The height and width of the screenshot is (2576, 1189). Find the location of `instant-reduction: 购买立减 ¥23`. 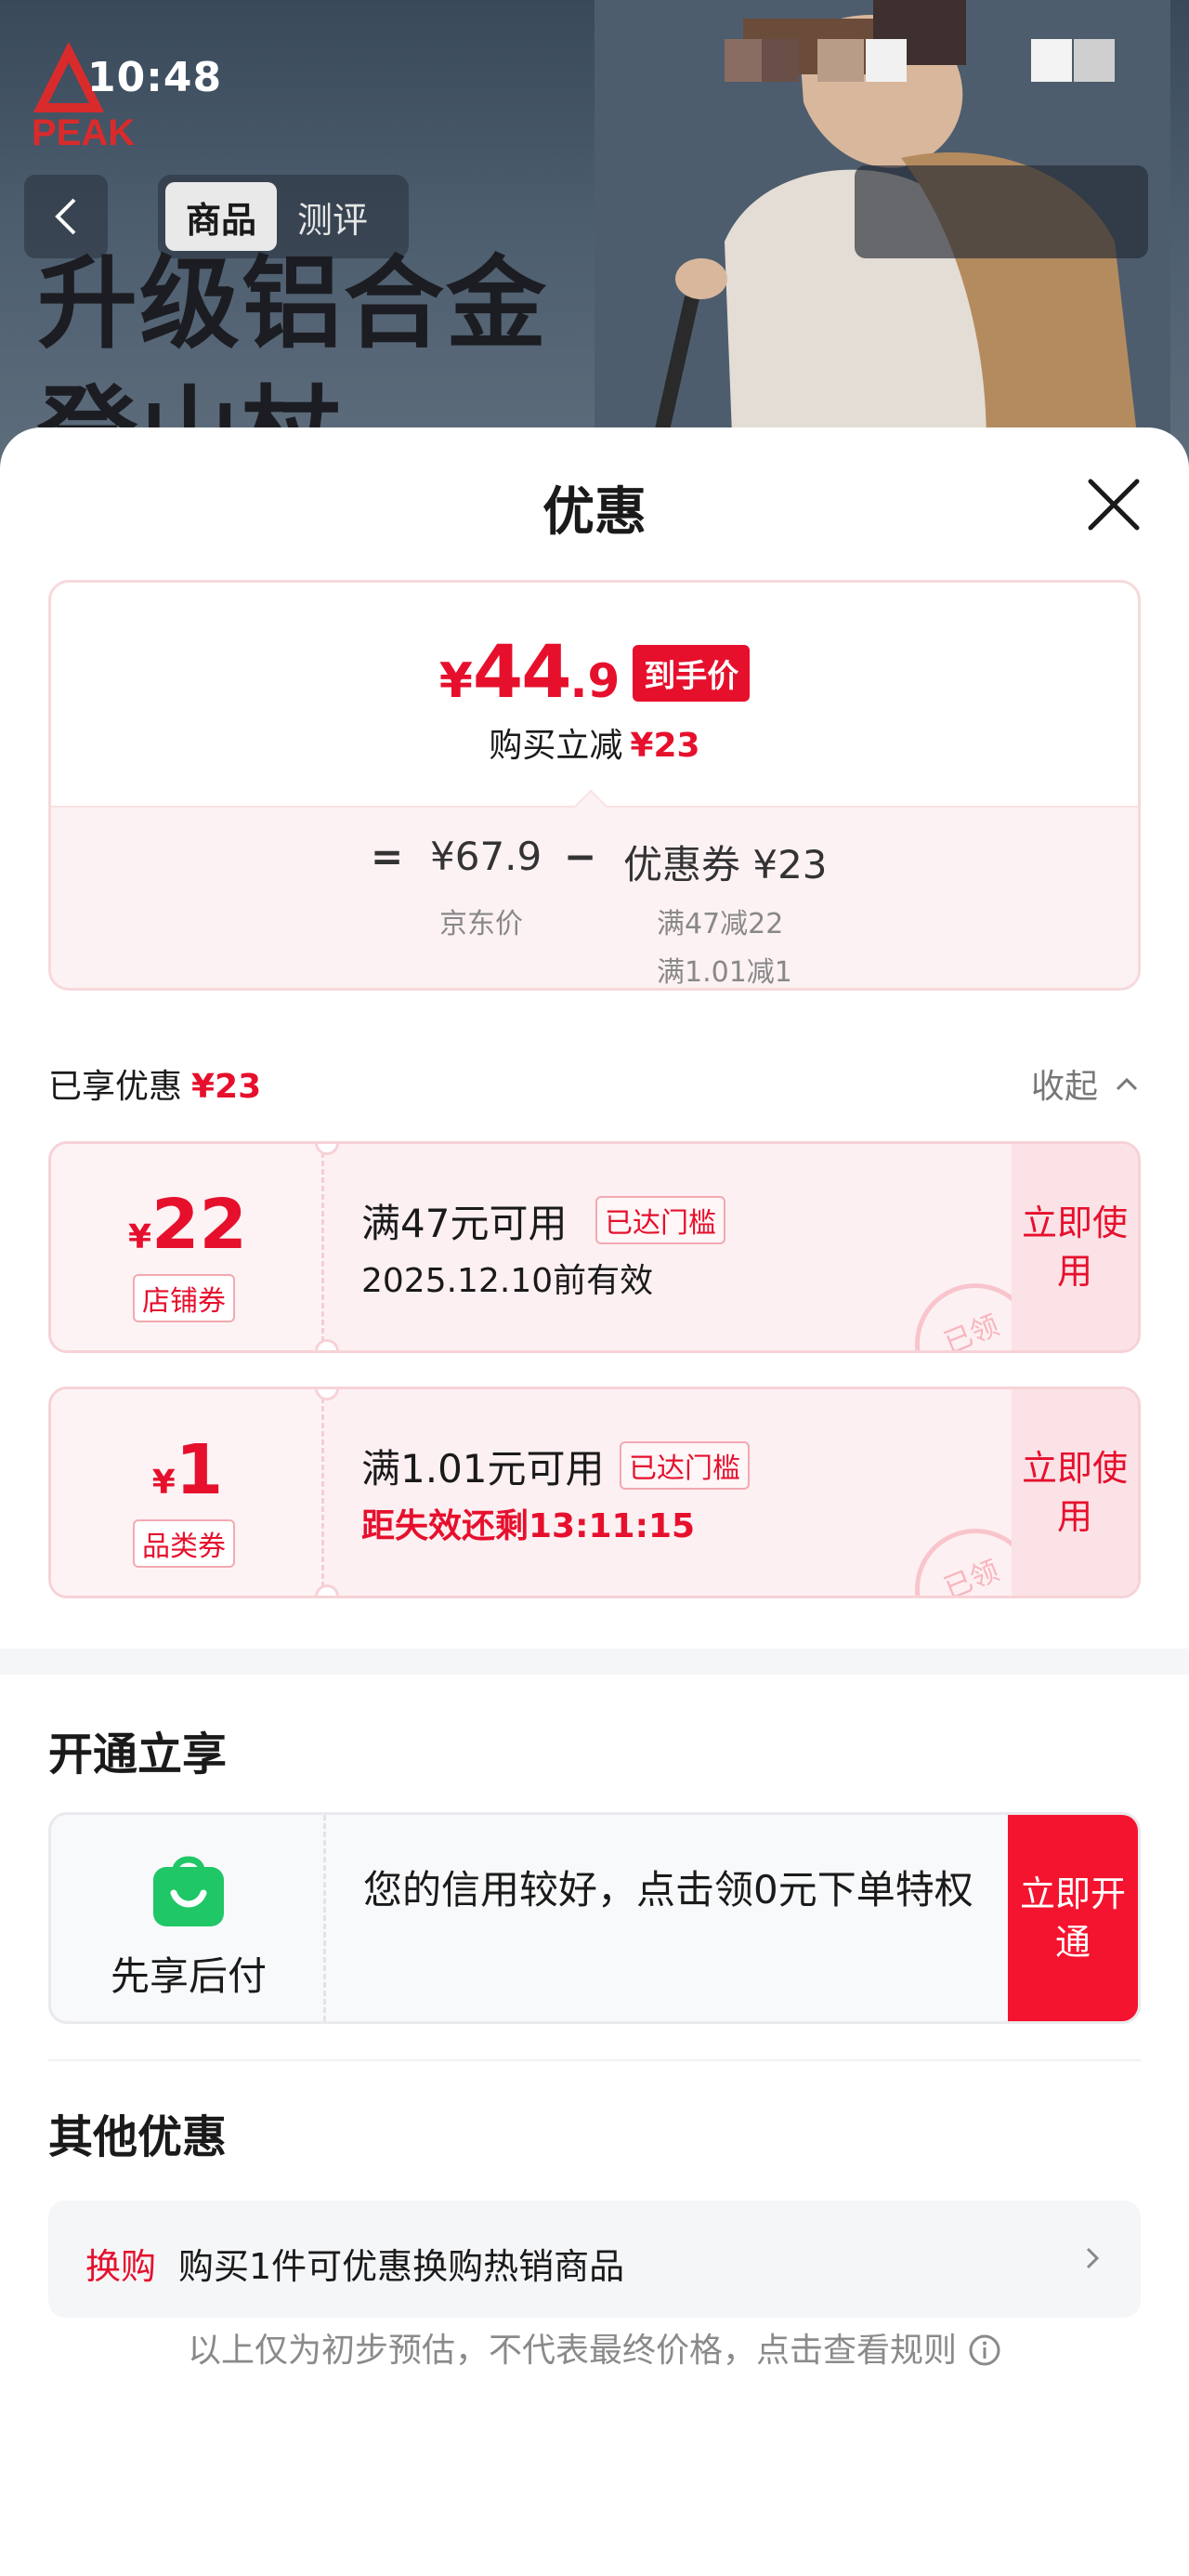

instant-reduction: 购买立减 ¥23 is located at coordinates (594, 742).